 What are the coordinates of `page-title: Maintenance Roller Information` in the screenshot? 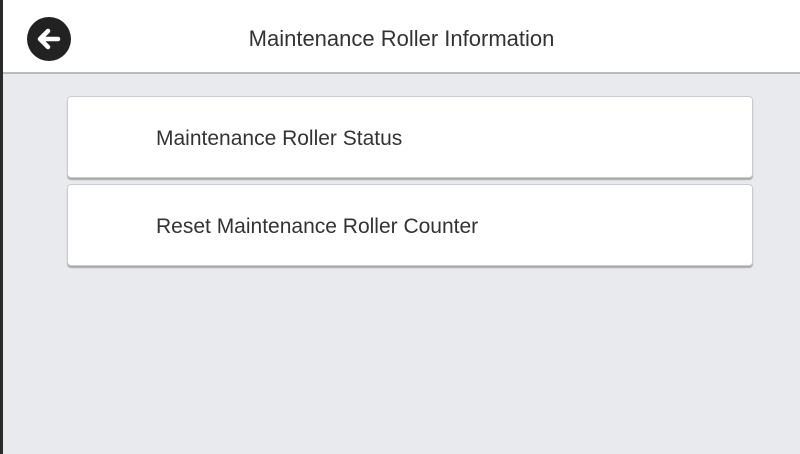 It's located at (401, 38).